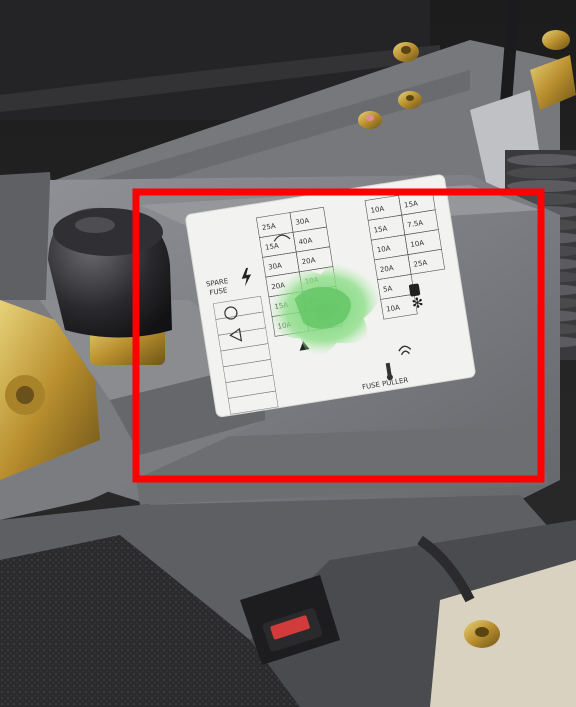 The width and height of the screenshot is (576, 707). I want to click on bolt-bottom-right, so click(482, 634).